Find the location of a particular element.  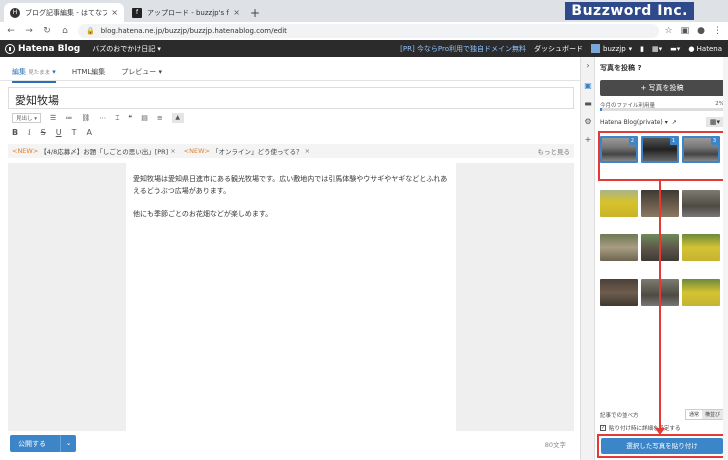

divider is located at coordinates (290, 80).